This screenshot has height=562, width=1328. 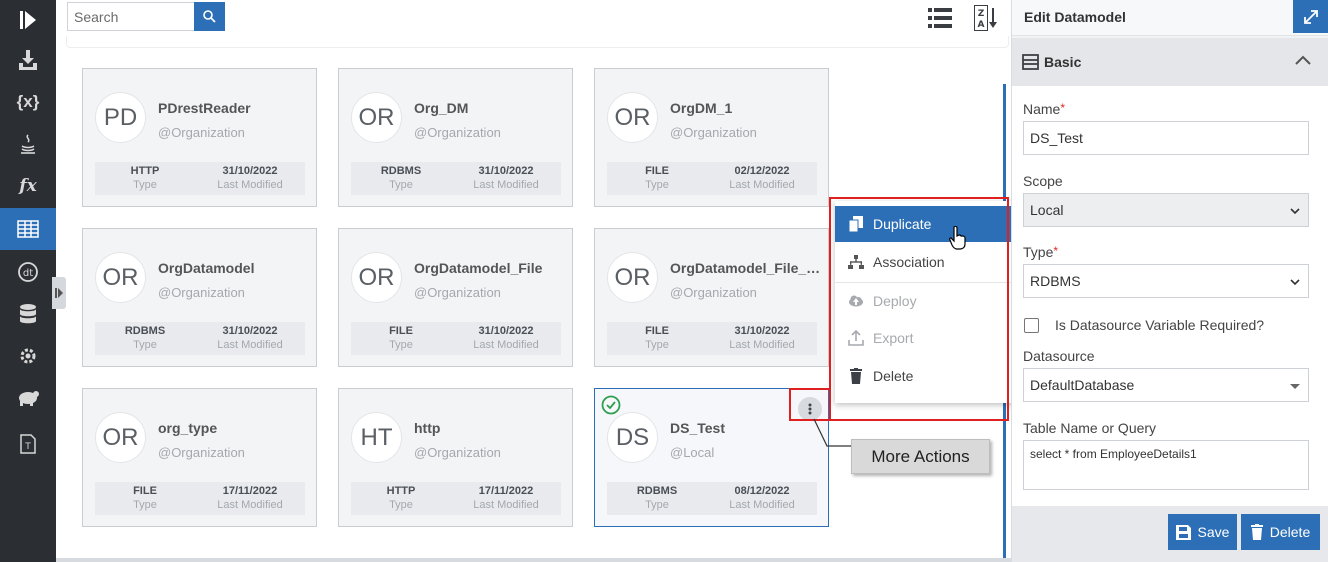 What do you see at coordinates (1166, 138) in the screenshot?
I see `name-field: DS_Test` at bounding box center [1166, 138].